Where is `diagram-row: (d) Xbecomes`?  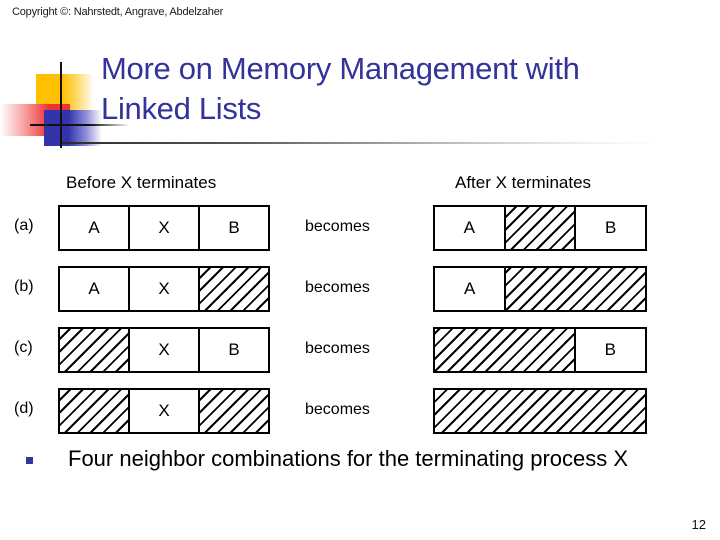 diagram-row: (d) Xbecomes is located at coordinates (360, 411).